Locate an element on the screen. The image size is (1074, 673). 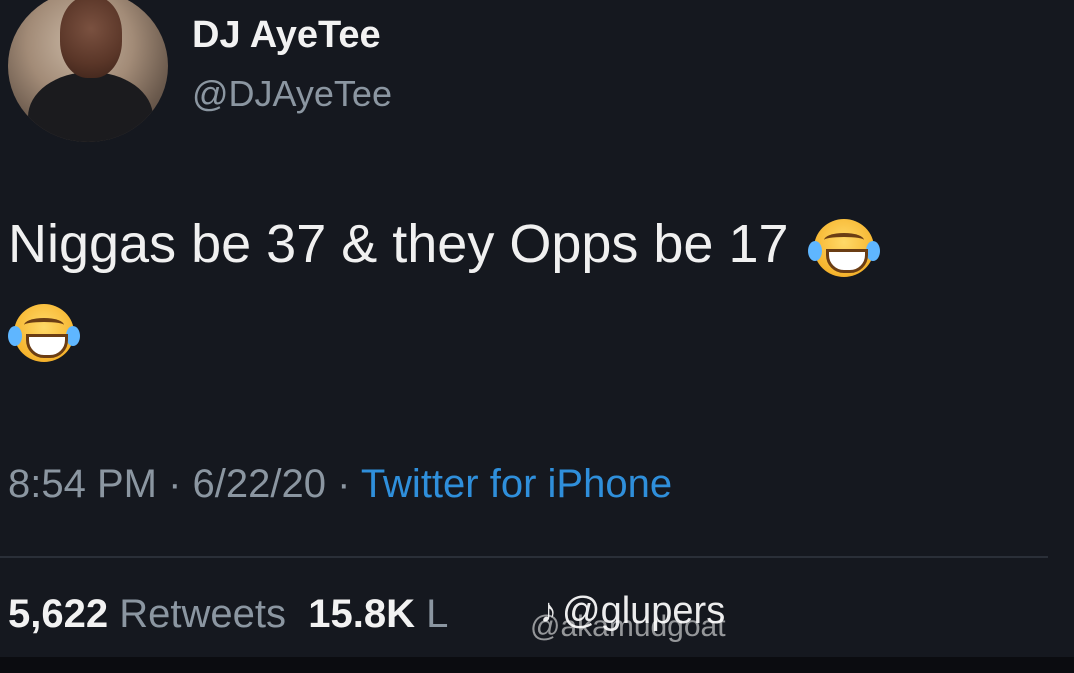
user-handle: @DJAyeTee is located at coordinates (292, 94).